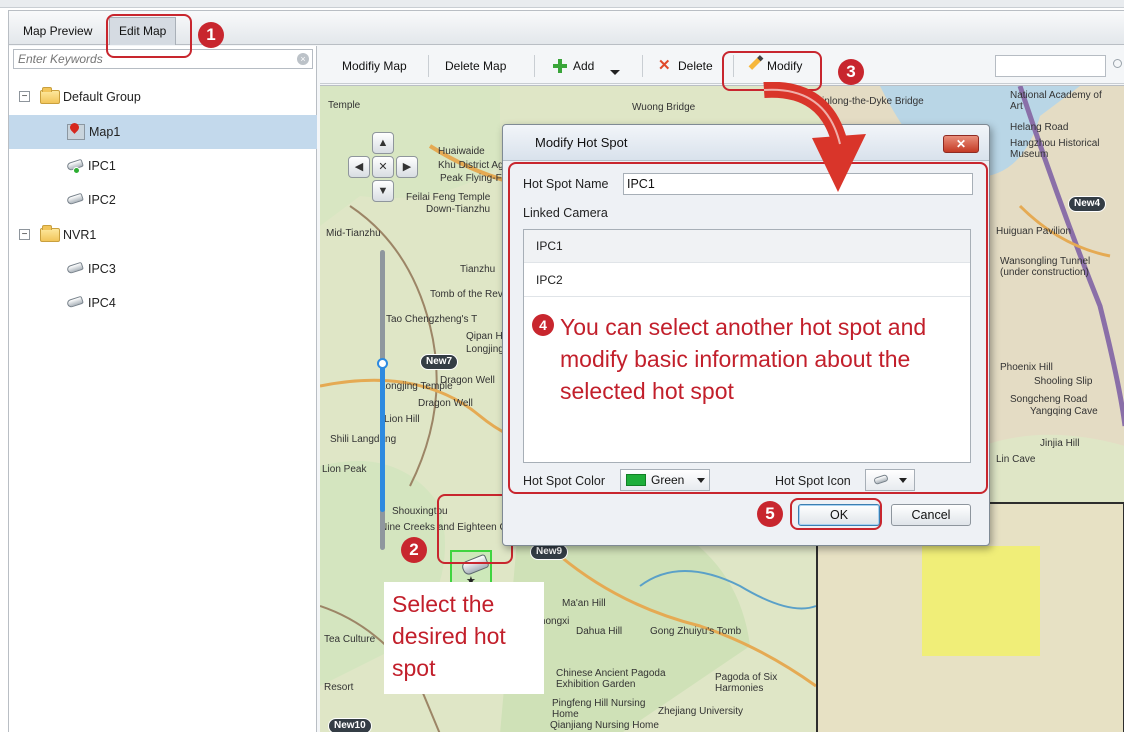 This screenshot has width=1124, height=732. What do you see at coordinates (1050, 66) in the screenshot?
I see `map-search-input` at bounding box center [1050, 66].